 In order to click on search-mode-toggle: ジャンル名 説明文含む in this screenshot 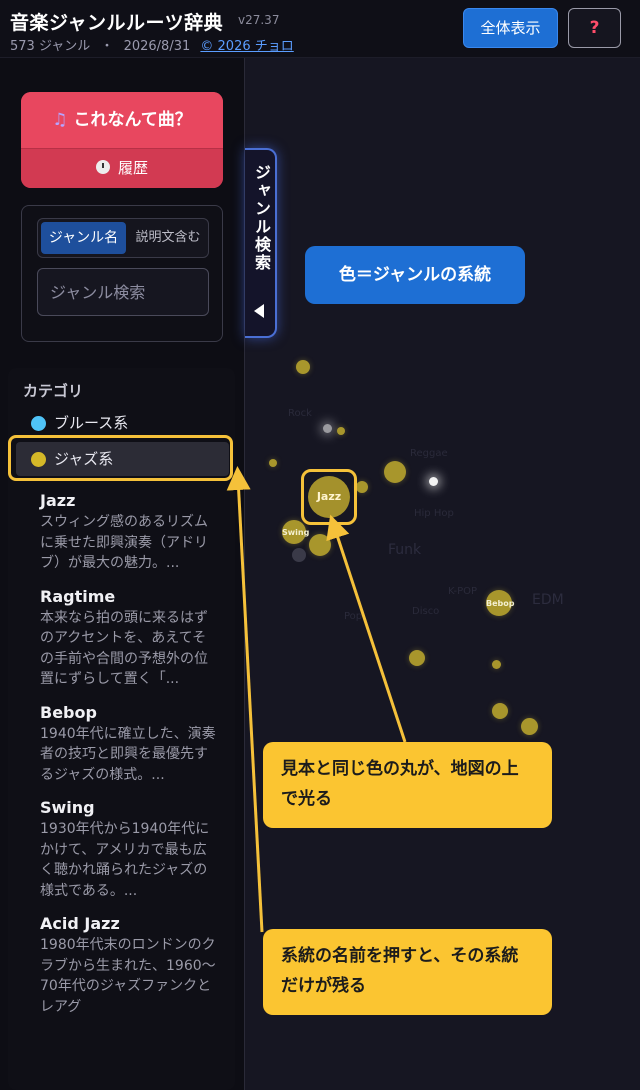, I will do `click(123, 238)`.